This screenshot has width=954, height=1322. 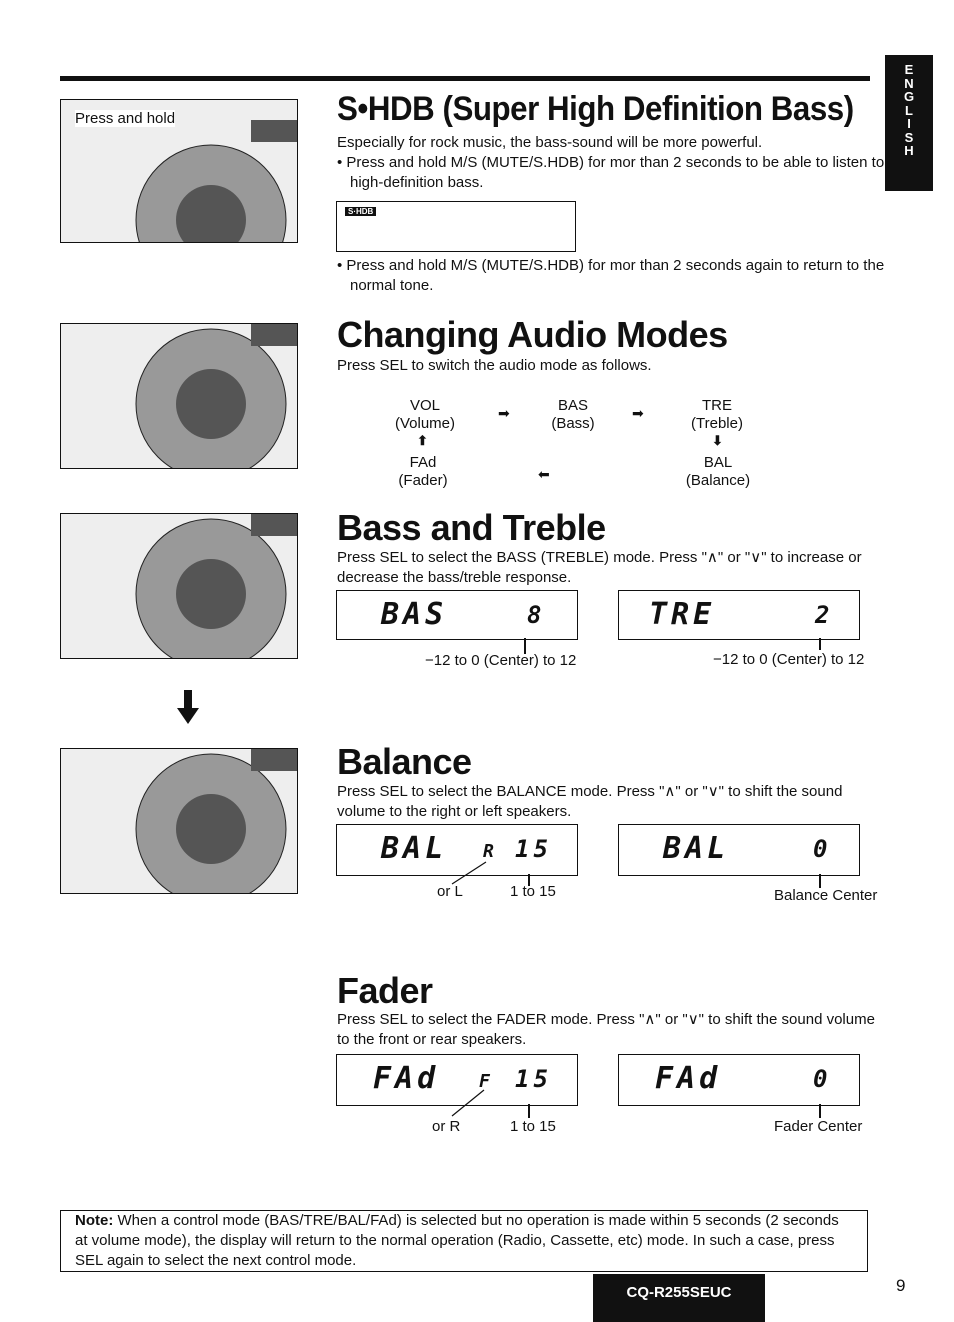 I want to click on mode-vol: VOL (Volume), so click(x=425, y=415).